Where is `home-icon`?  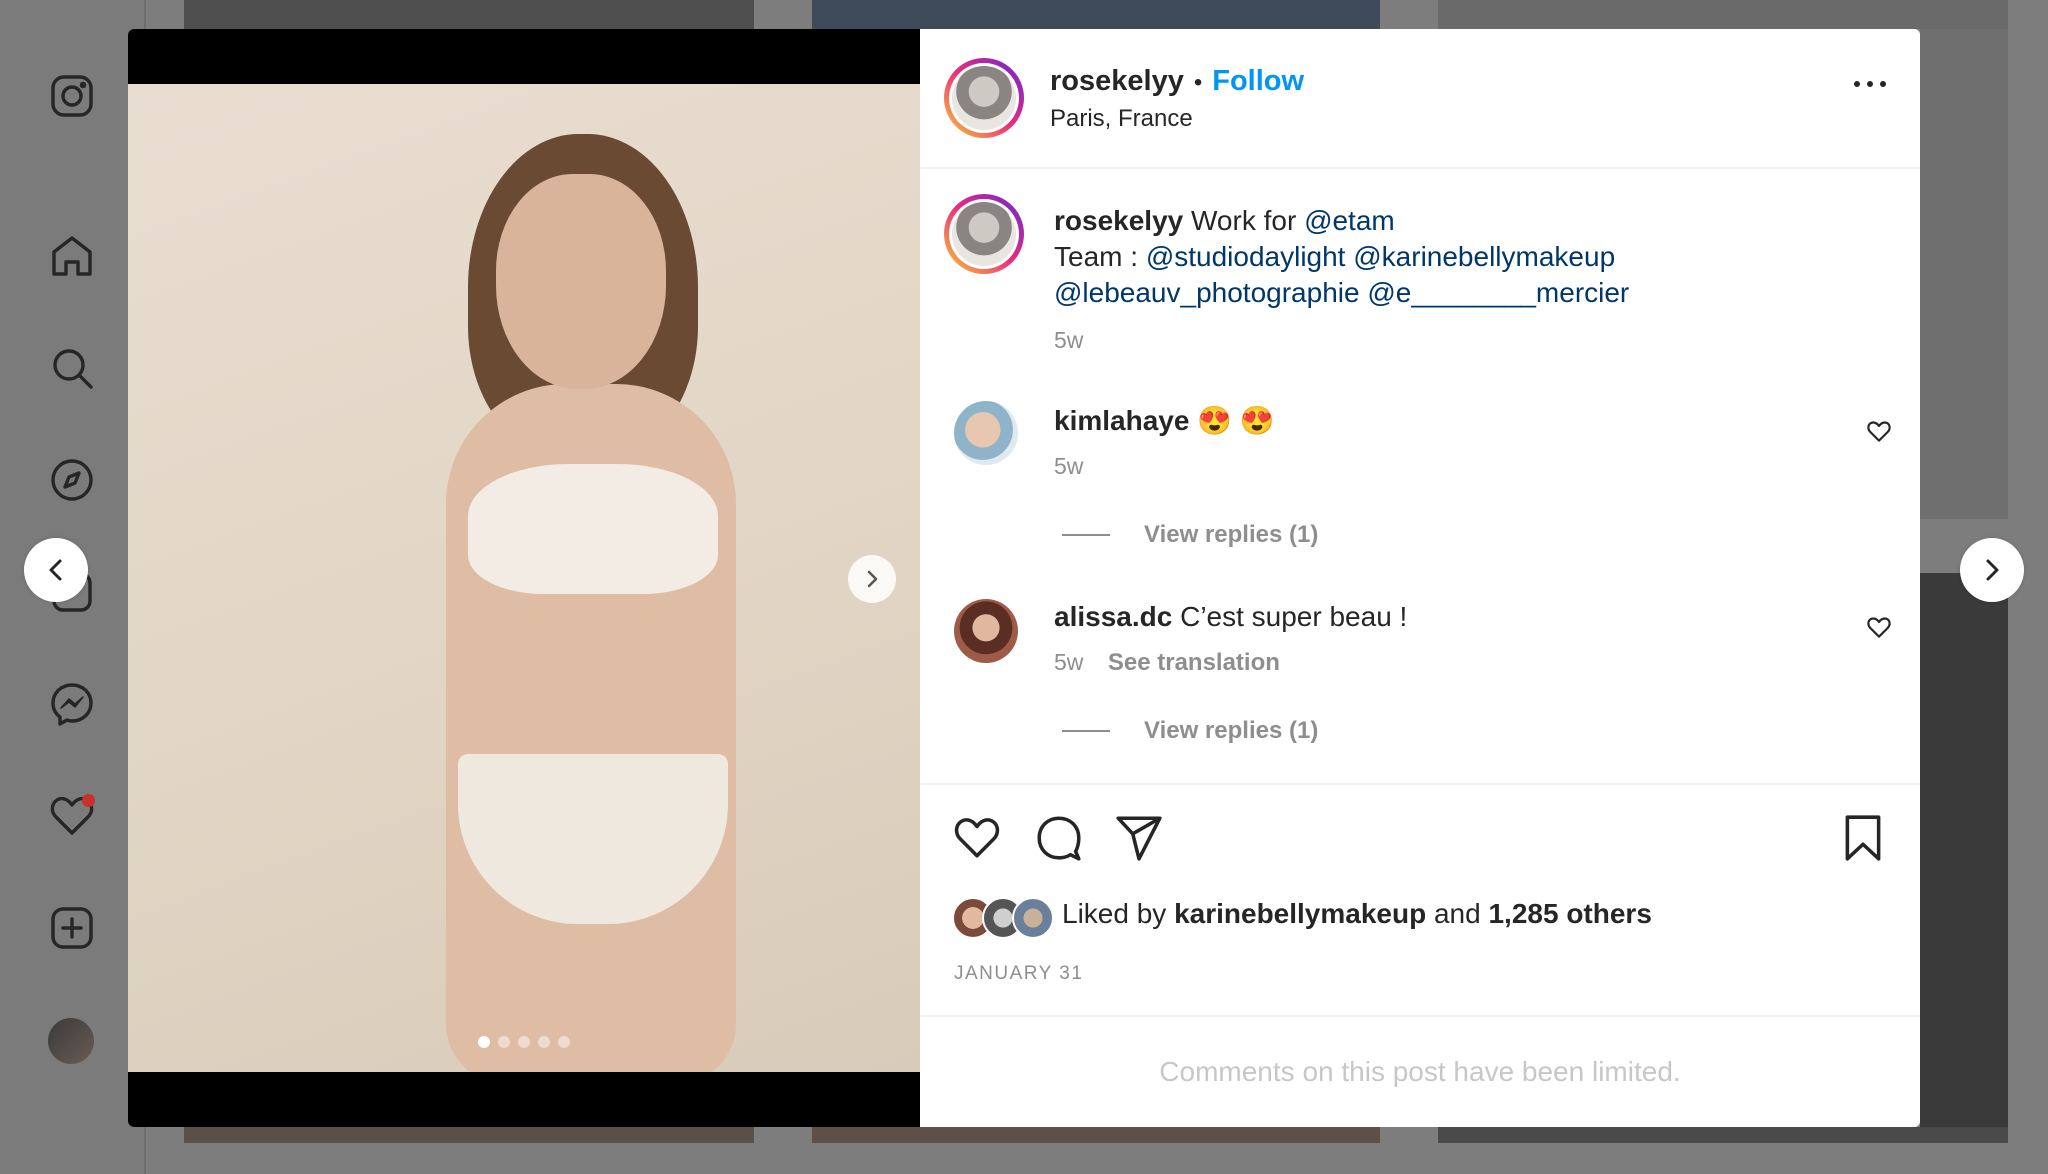
home-icon is located at coordinates (72, 256).